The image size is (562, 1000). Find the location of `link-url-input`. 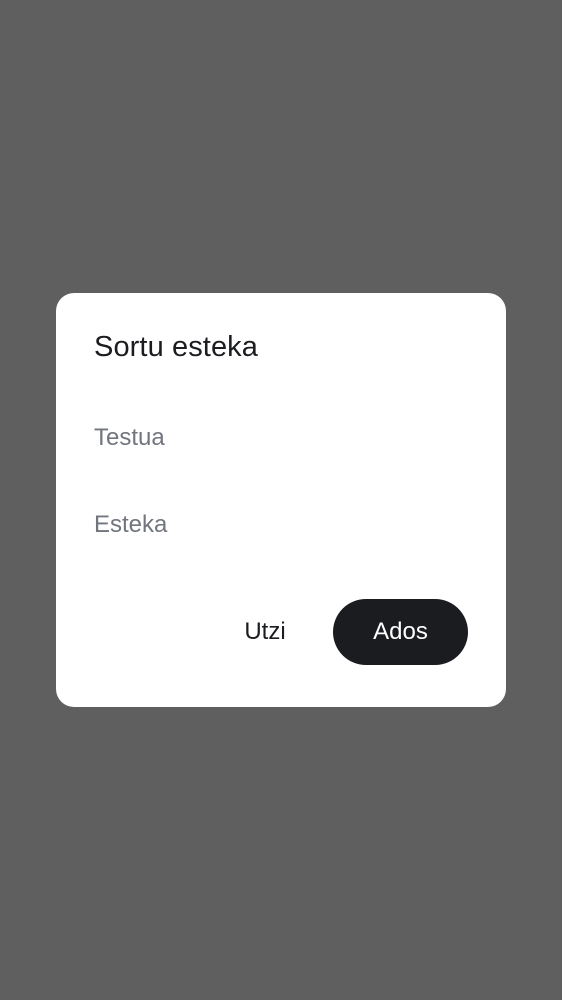

link-url-input is located at coordinates (281, 525).